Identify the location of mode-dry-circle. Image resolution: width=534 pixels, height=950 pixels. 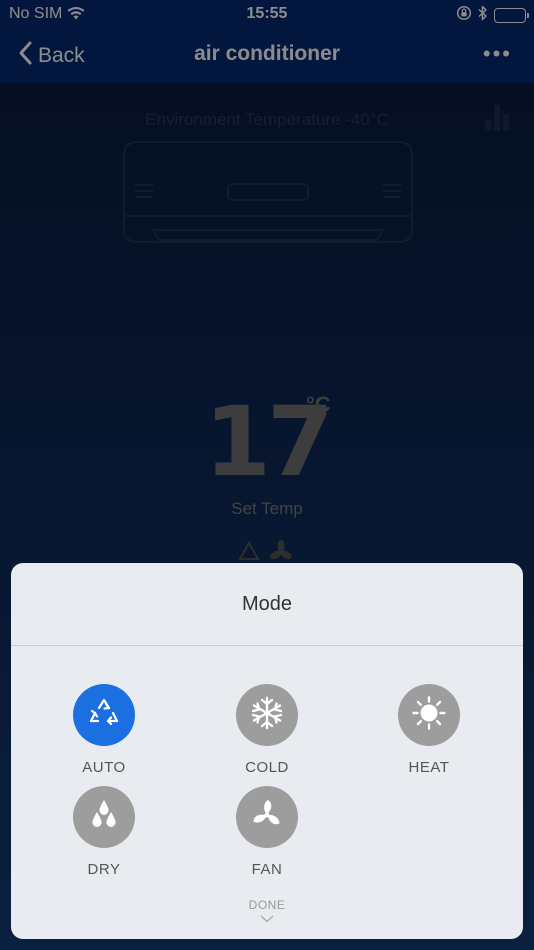
(104, 817).